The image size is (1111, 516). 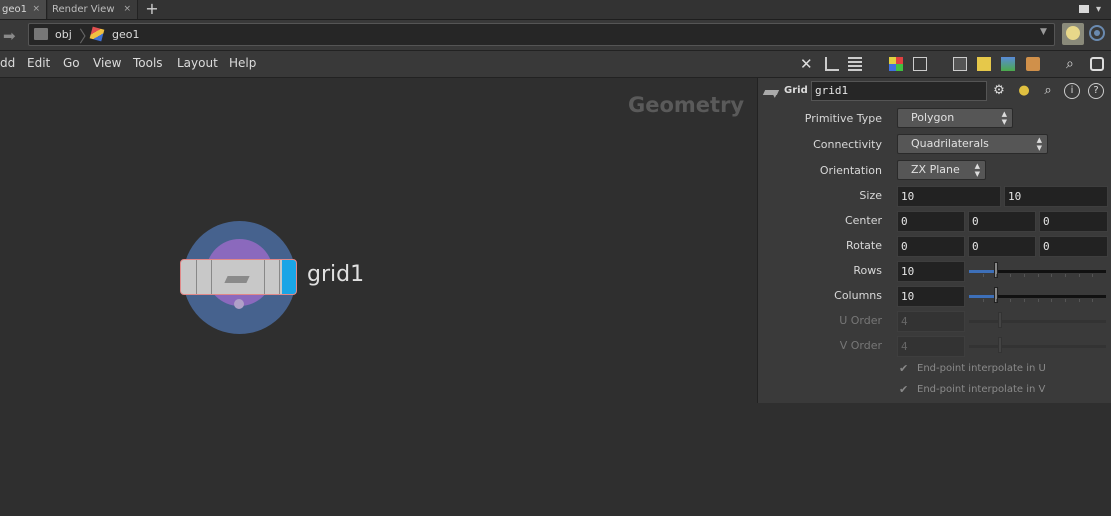 I want to click on tab-geo1: geo1 ×, so click(x=23, y=9).